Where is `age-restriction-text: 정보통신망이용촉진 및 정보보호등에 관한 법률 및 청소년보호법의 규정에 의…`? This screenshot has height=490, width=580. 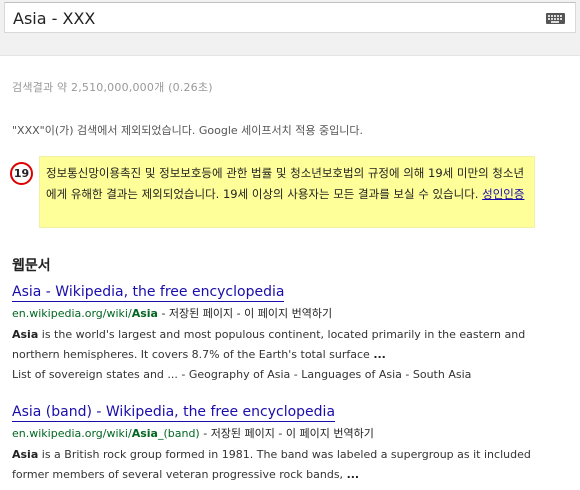 age-restriction-text: 정보통신망이용촉진 및 정보보호등에 관한 법률 및 청소년보호법의 규정에 의… is located at coordinates (285, 183).